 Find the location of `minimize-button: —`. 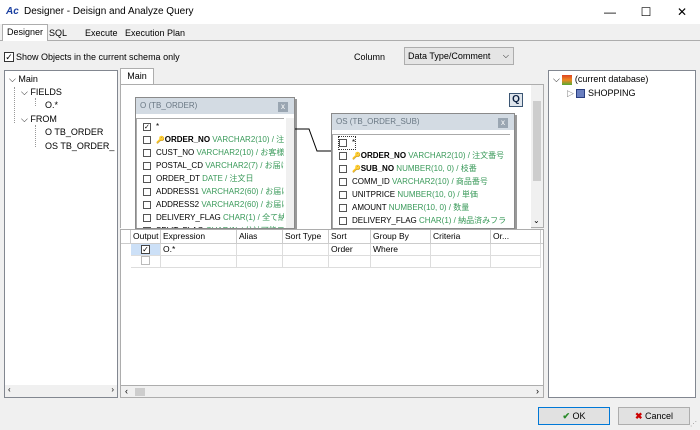

minimize-button: — is located at coordinates (610, 12).